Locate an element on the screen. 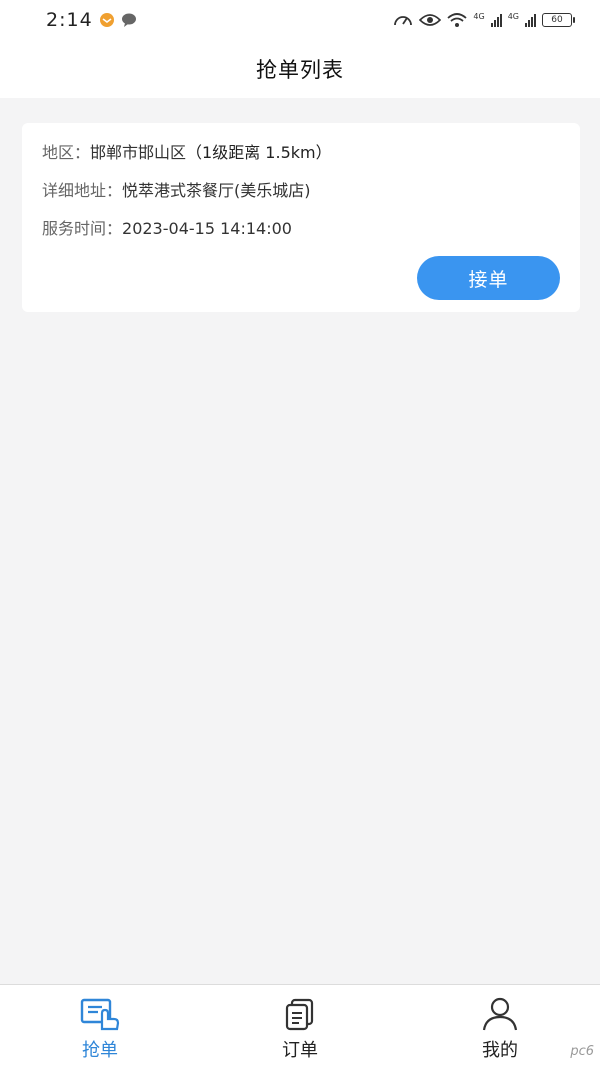 Image resolution: width=600 pixels, height=1067 pixels. tab-bar: 抢单 订单 我的 is located at coordinates (300, 1025).